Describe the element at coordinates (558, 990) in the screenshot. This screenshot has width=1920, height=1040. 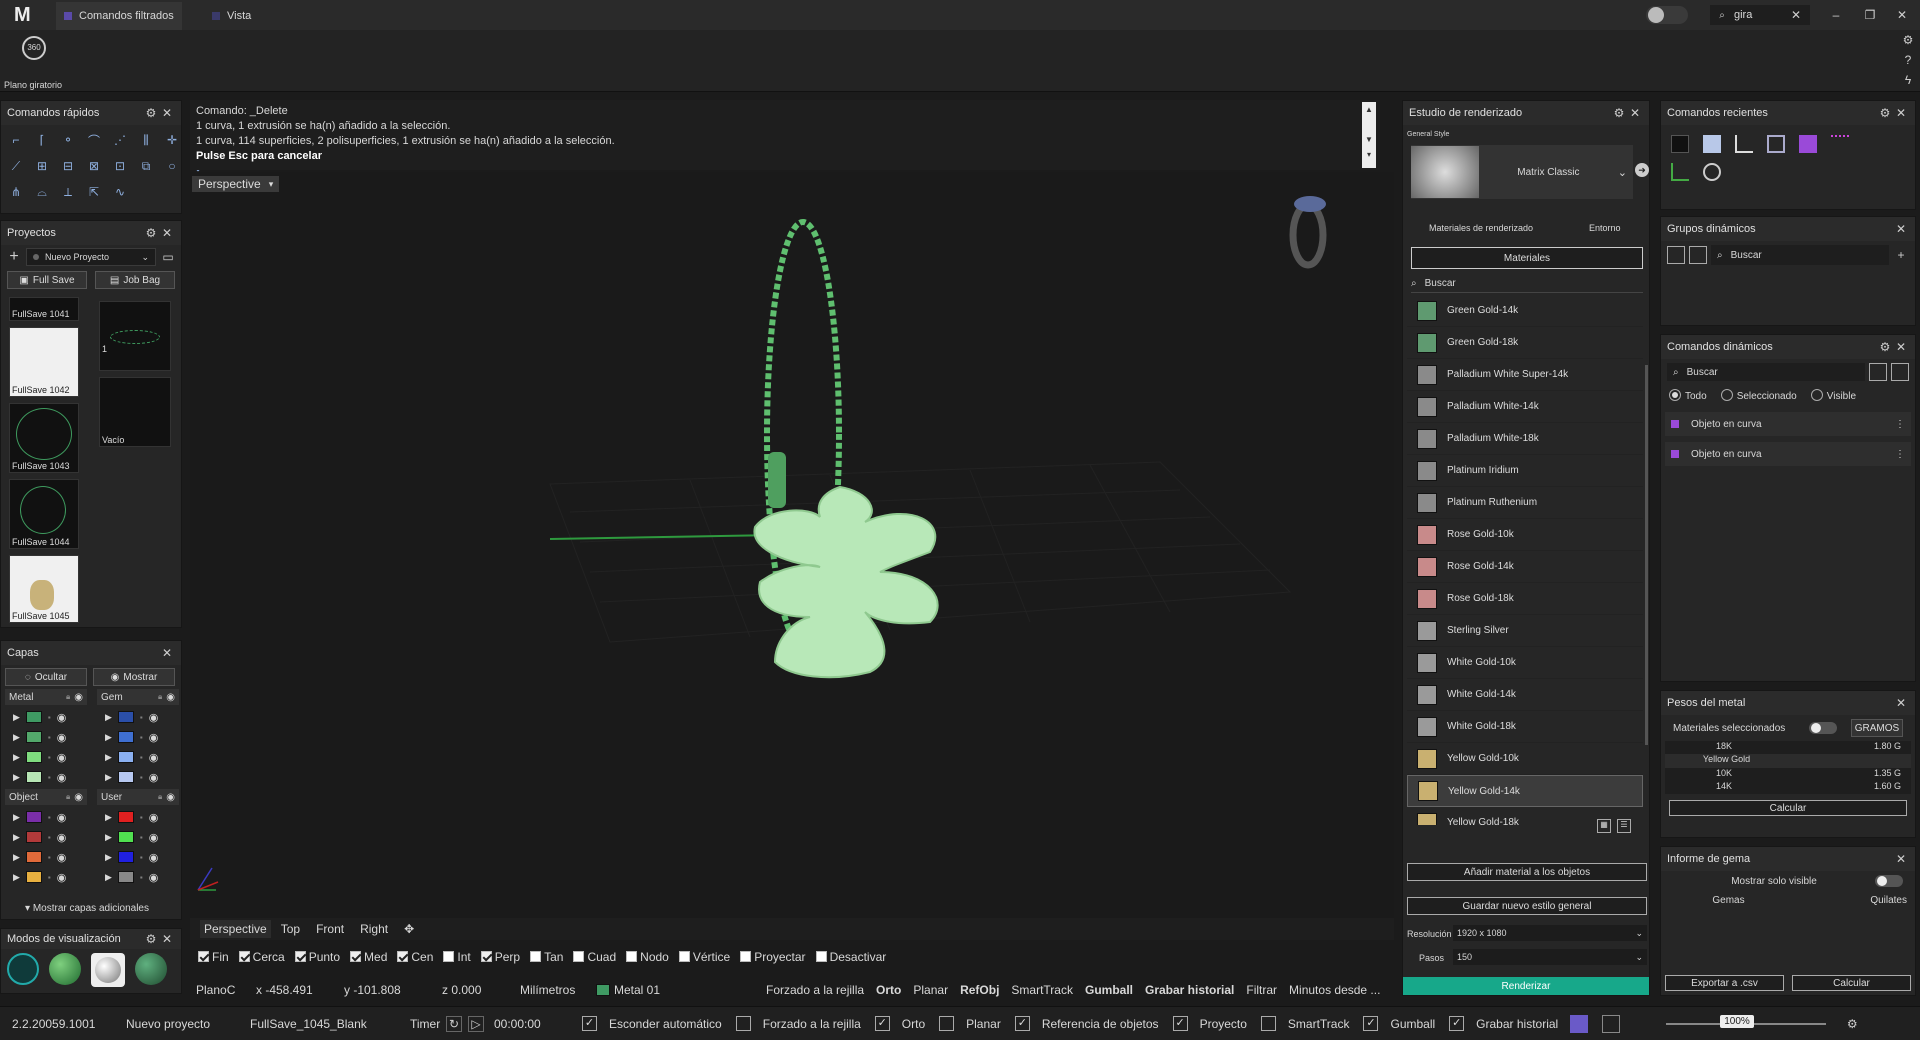
I see `units-label: Milímetros` at that location.